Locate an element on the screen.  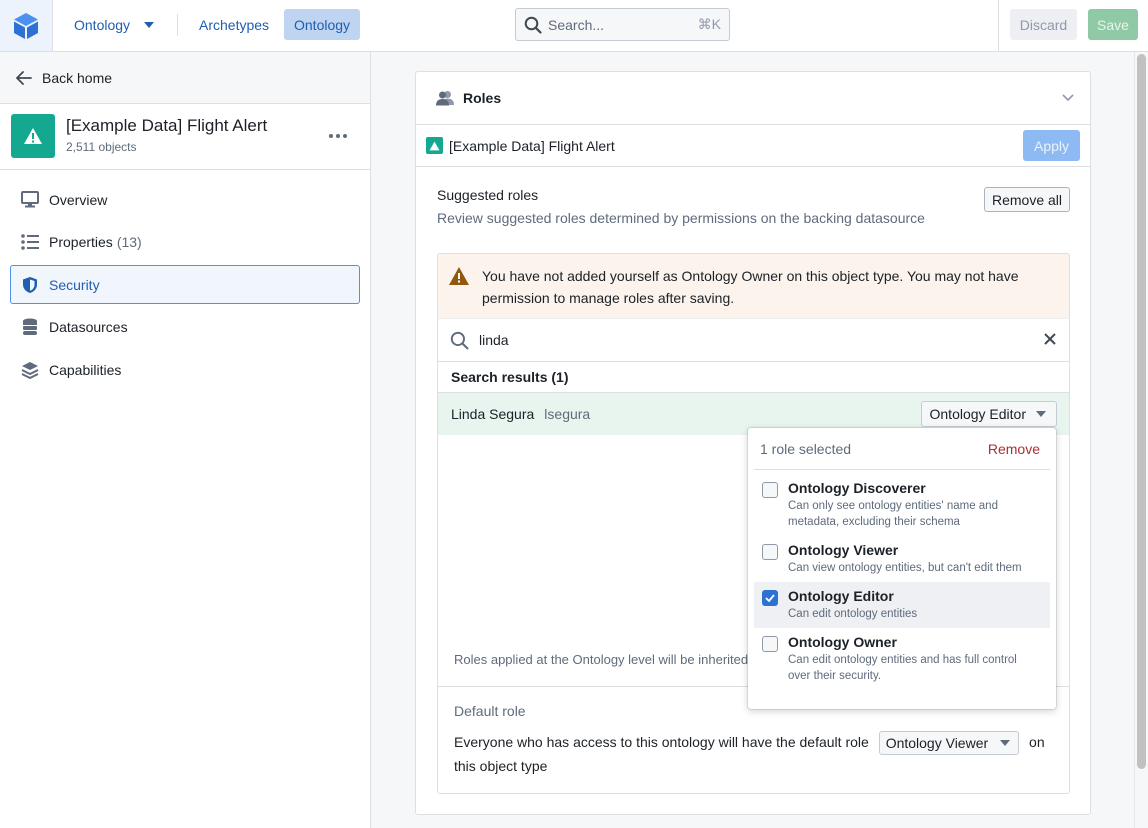
cube-icon is located at coordinates (26, 25).